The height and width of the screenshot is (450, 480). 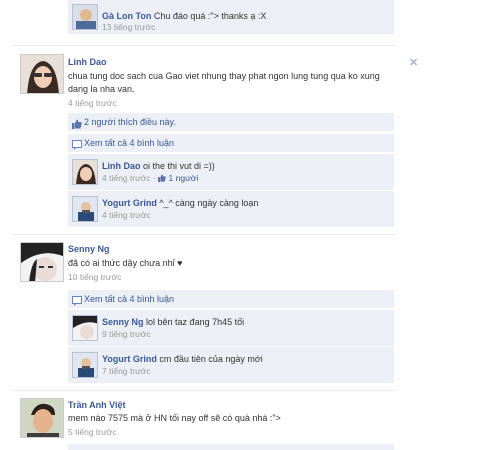 I want to click on likes-link: 2 người thích điều này., so click(x=130, y=122).